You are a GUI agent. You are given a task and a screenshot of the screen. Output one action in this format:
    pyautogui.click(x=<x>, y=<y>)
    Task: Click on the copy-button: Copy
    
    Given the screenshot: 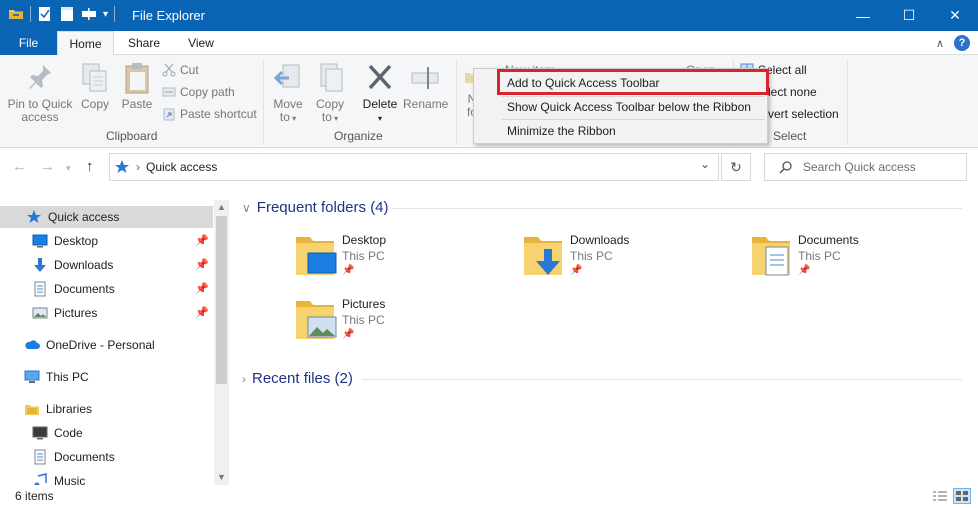 What is the action you would take?
    pyautogui.click(x=95, y=86)
    